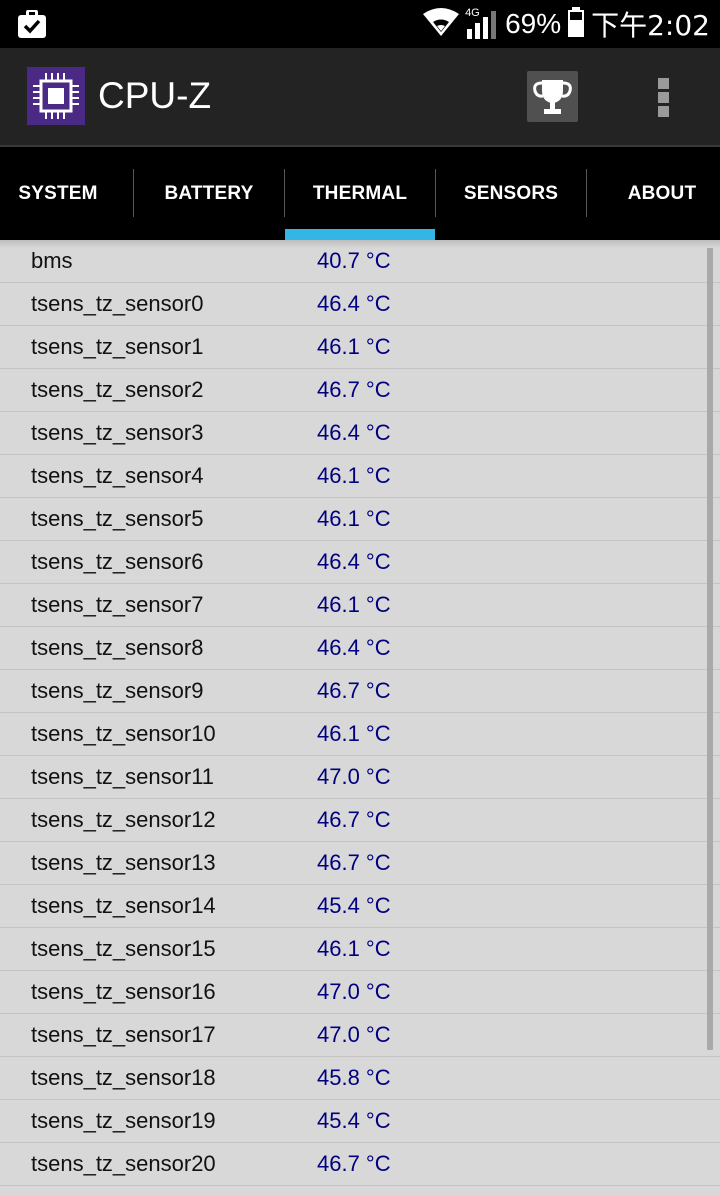 This screenshot has height=1196, width=720. Describe the element at coordinates (117, 432) in the screenshot. I see `sensor-name: tsens_tz_sensor3` at that location.